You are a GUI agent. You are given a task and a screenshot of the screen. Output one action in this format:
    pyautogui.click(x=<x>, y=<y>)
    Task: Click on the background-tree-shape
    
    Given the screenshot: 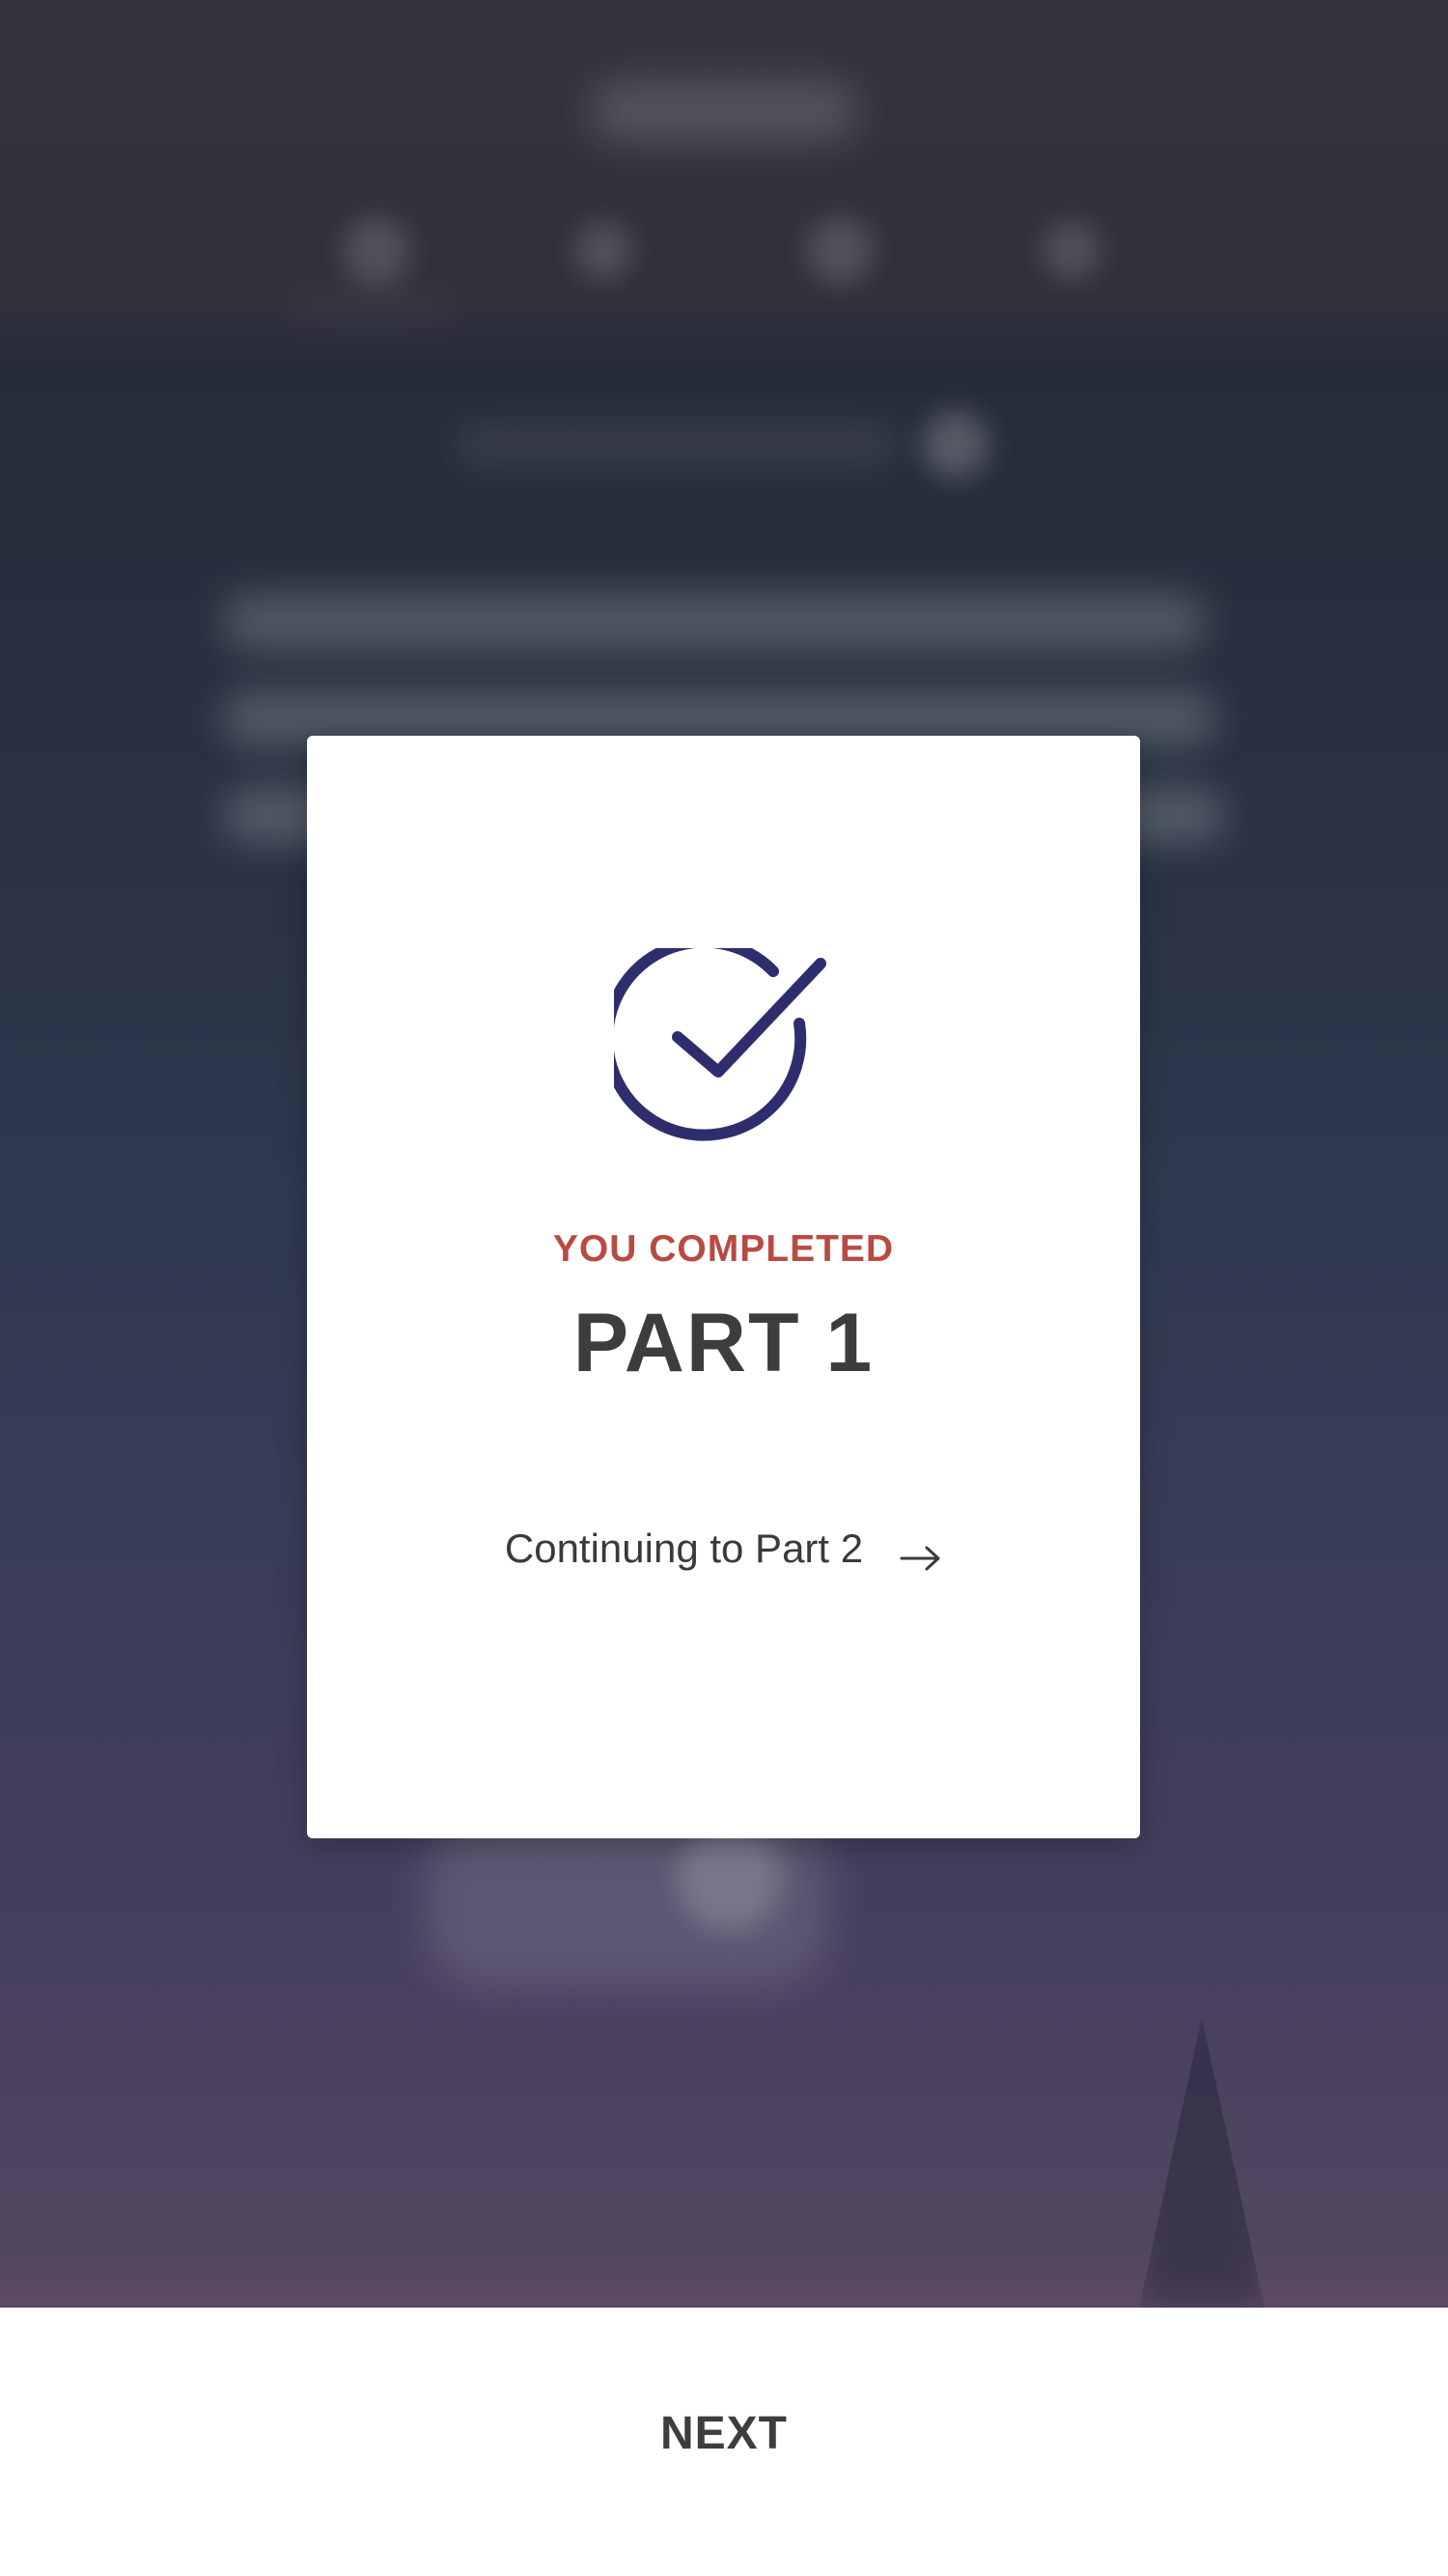 What is the action you would take?
    pyautogui.click(x=1202, y=2163)
    